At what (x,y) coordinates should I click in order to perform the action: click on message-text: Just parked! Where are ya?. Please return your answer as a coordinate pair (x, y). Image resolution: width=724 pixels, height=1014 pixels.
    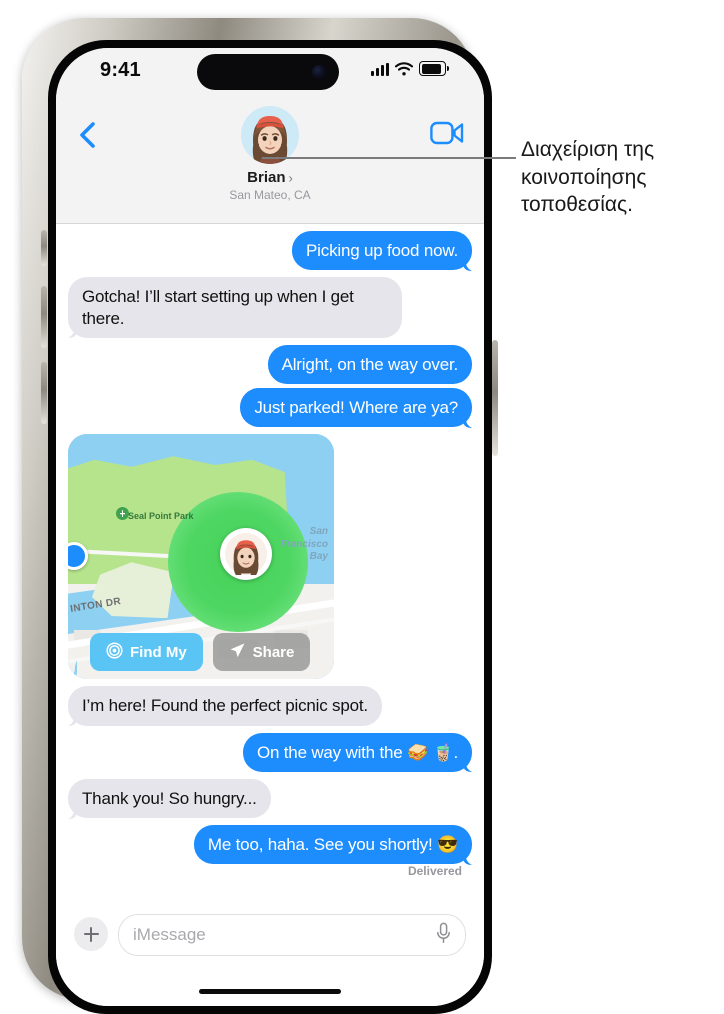
    Looking at the image, I should click on (356, 407).